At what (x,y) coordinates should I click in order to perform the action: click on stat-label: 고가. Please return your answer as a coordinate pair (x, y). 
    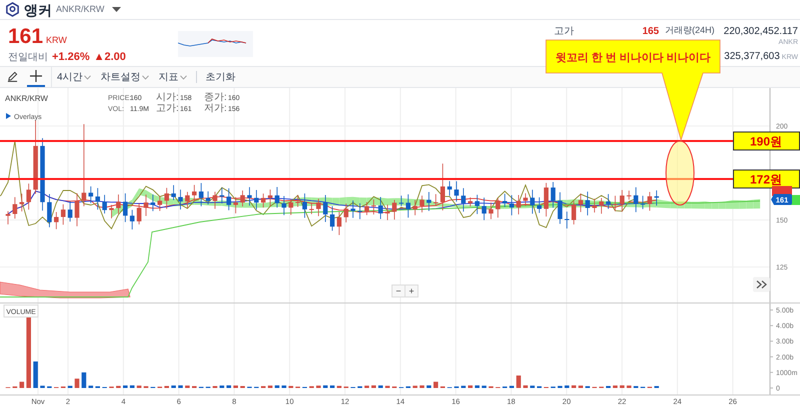
    Looking at the image, I should click on (564, 32).